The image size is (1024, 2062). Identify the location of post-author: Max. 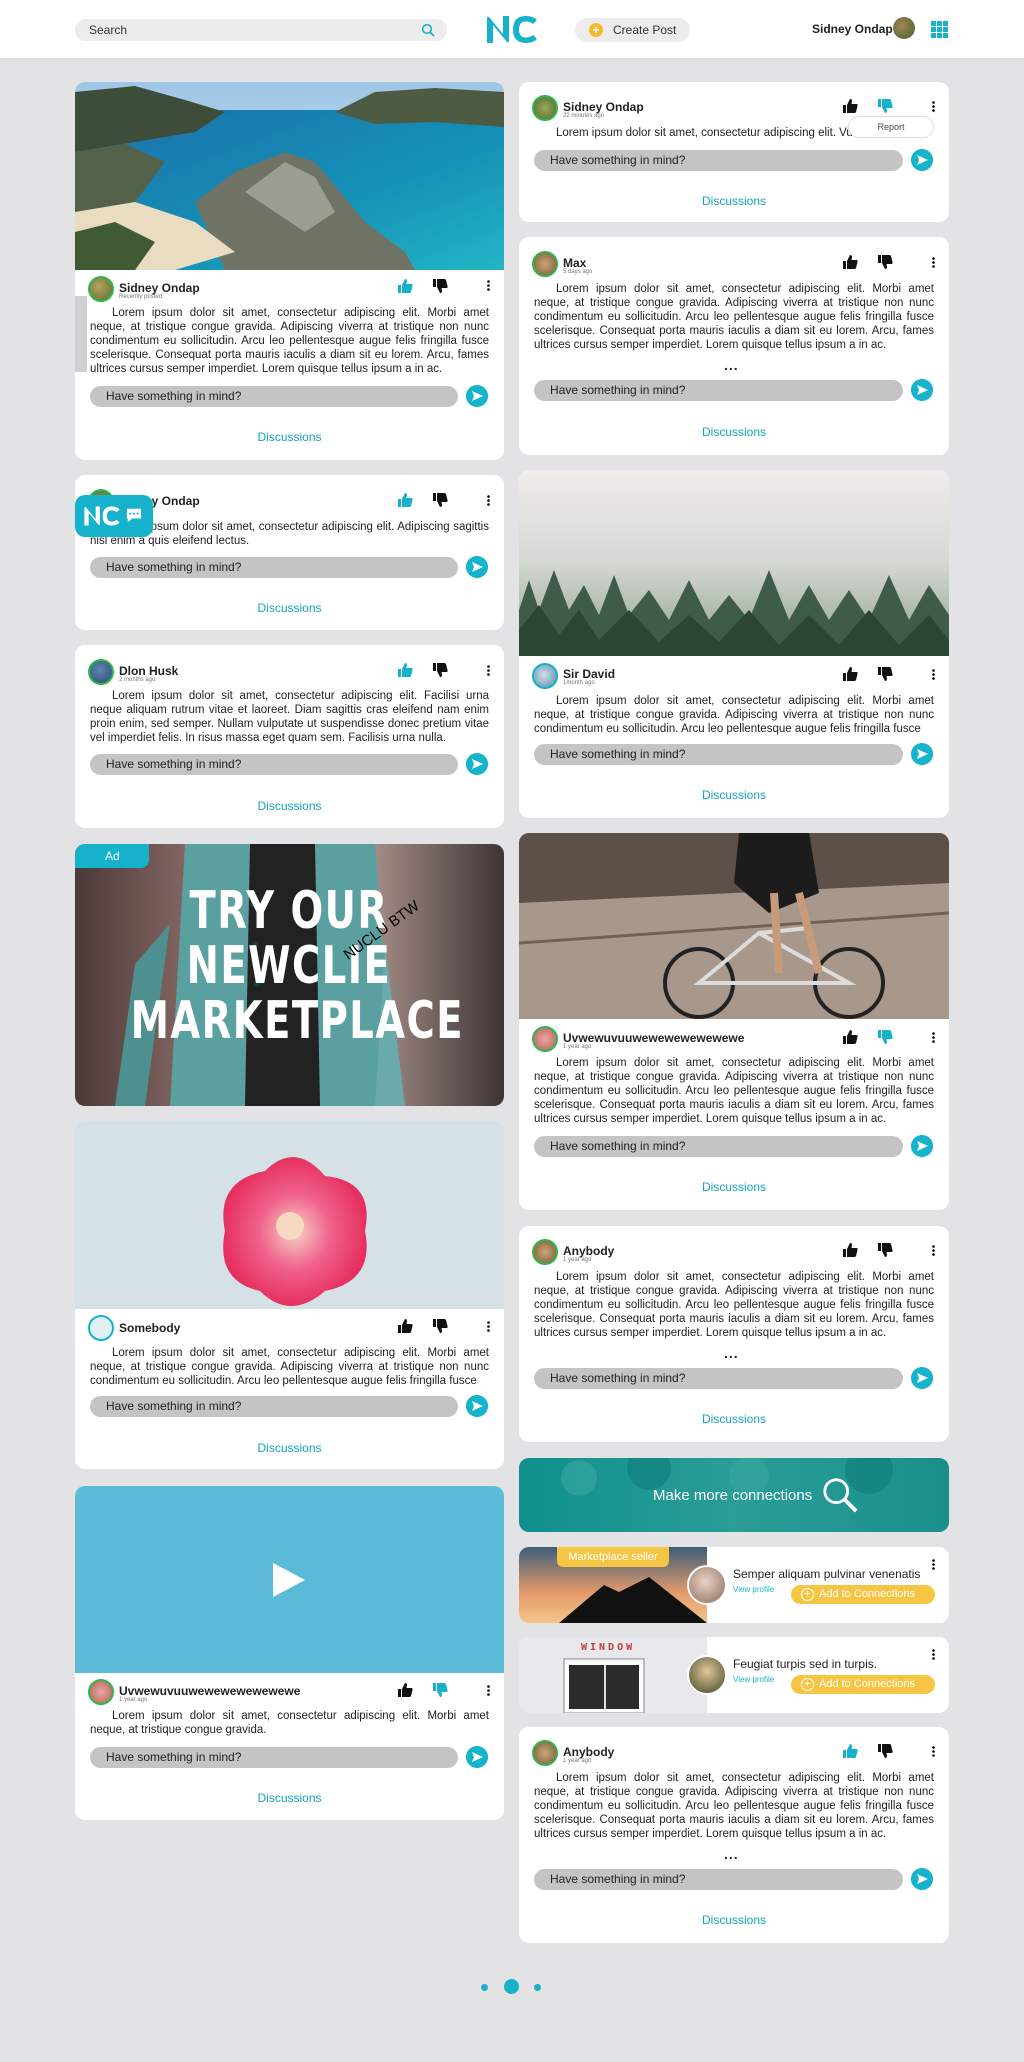
(574, 263).